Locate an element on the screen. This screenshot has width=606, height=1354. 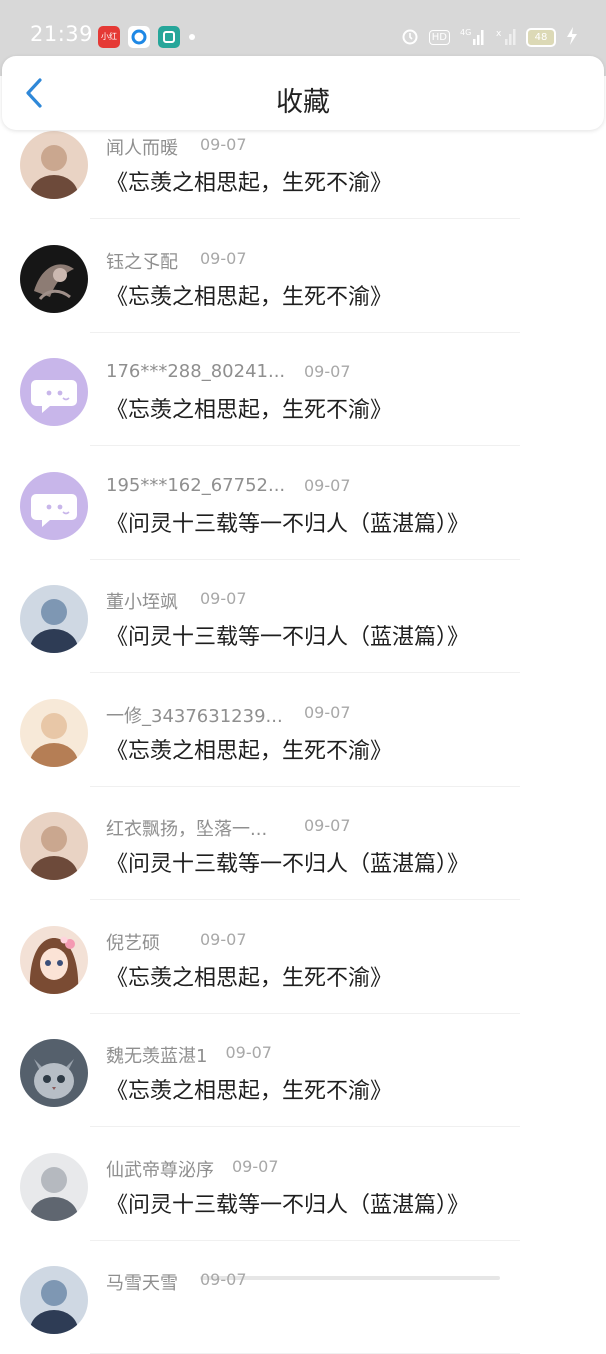
author-name: 魏无羡蓝湛1 is located at coordinates (156, 1055).